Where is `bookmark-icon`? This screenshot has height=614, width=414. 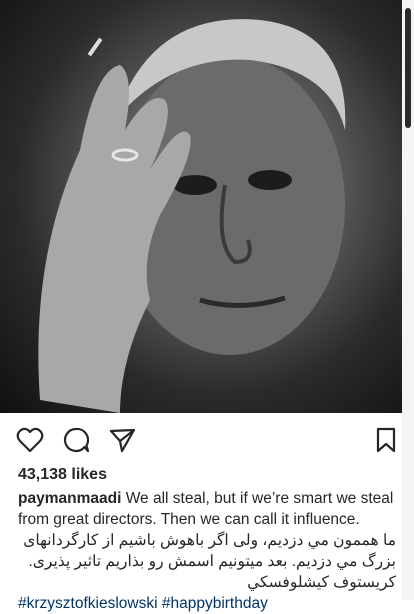 bookmark-icon is located at coordinates (386, 440).